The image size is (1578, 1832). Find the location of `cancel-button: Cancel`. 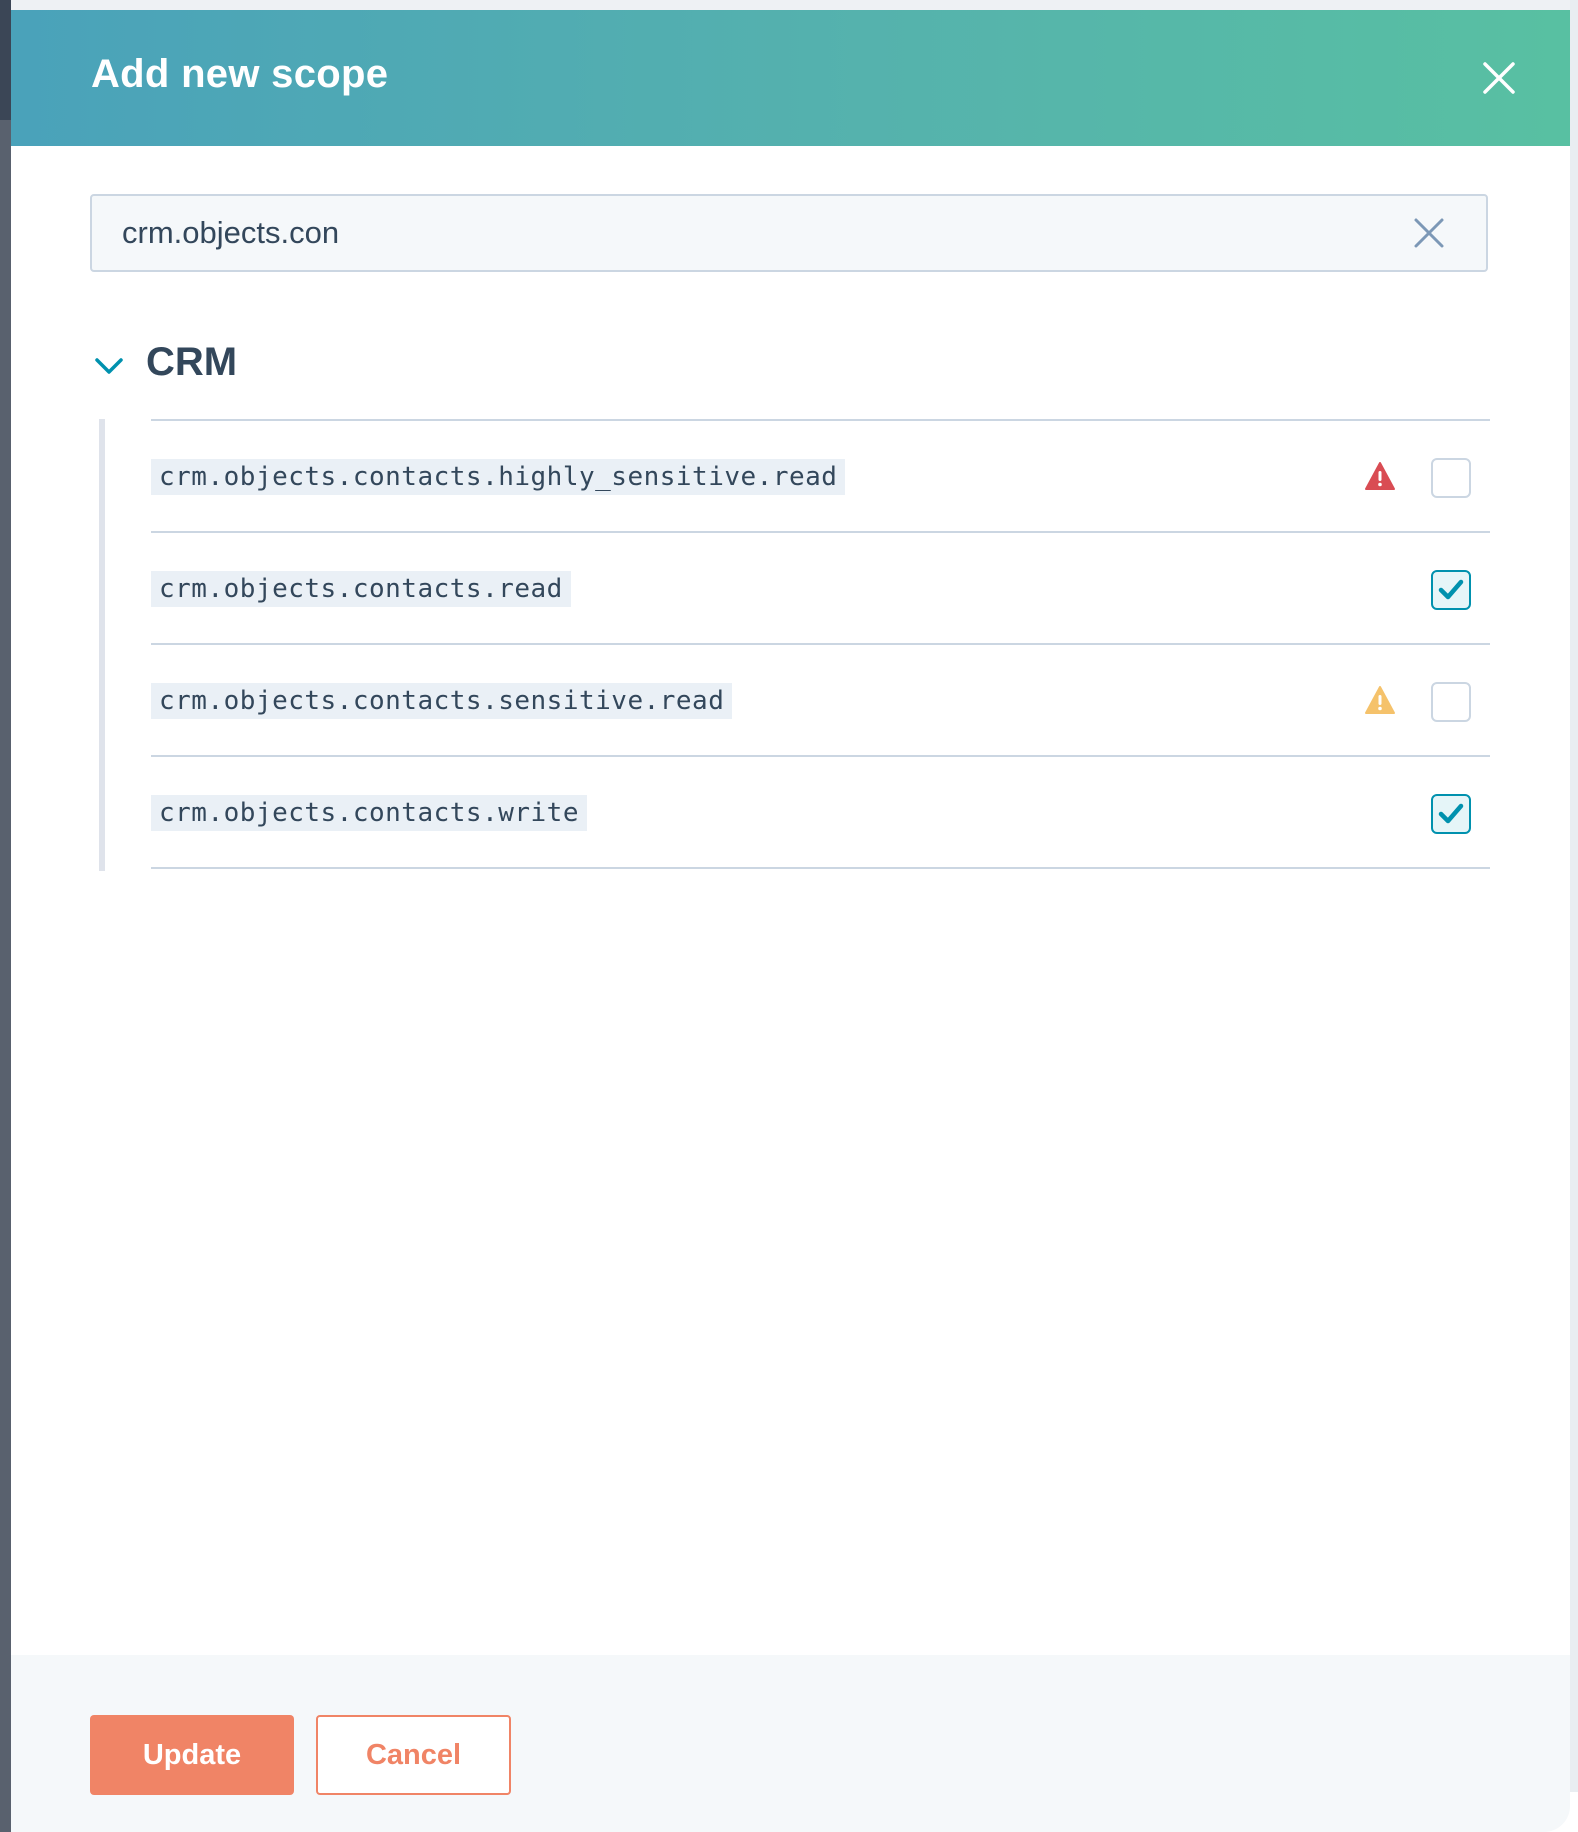

cancel-button: Cancel is located at coordinates (413, 1755).